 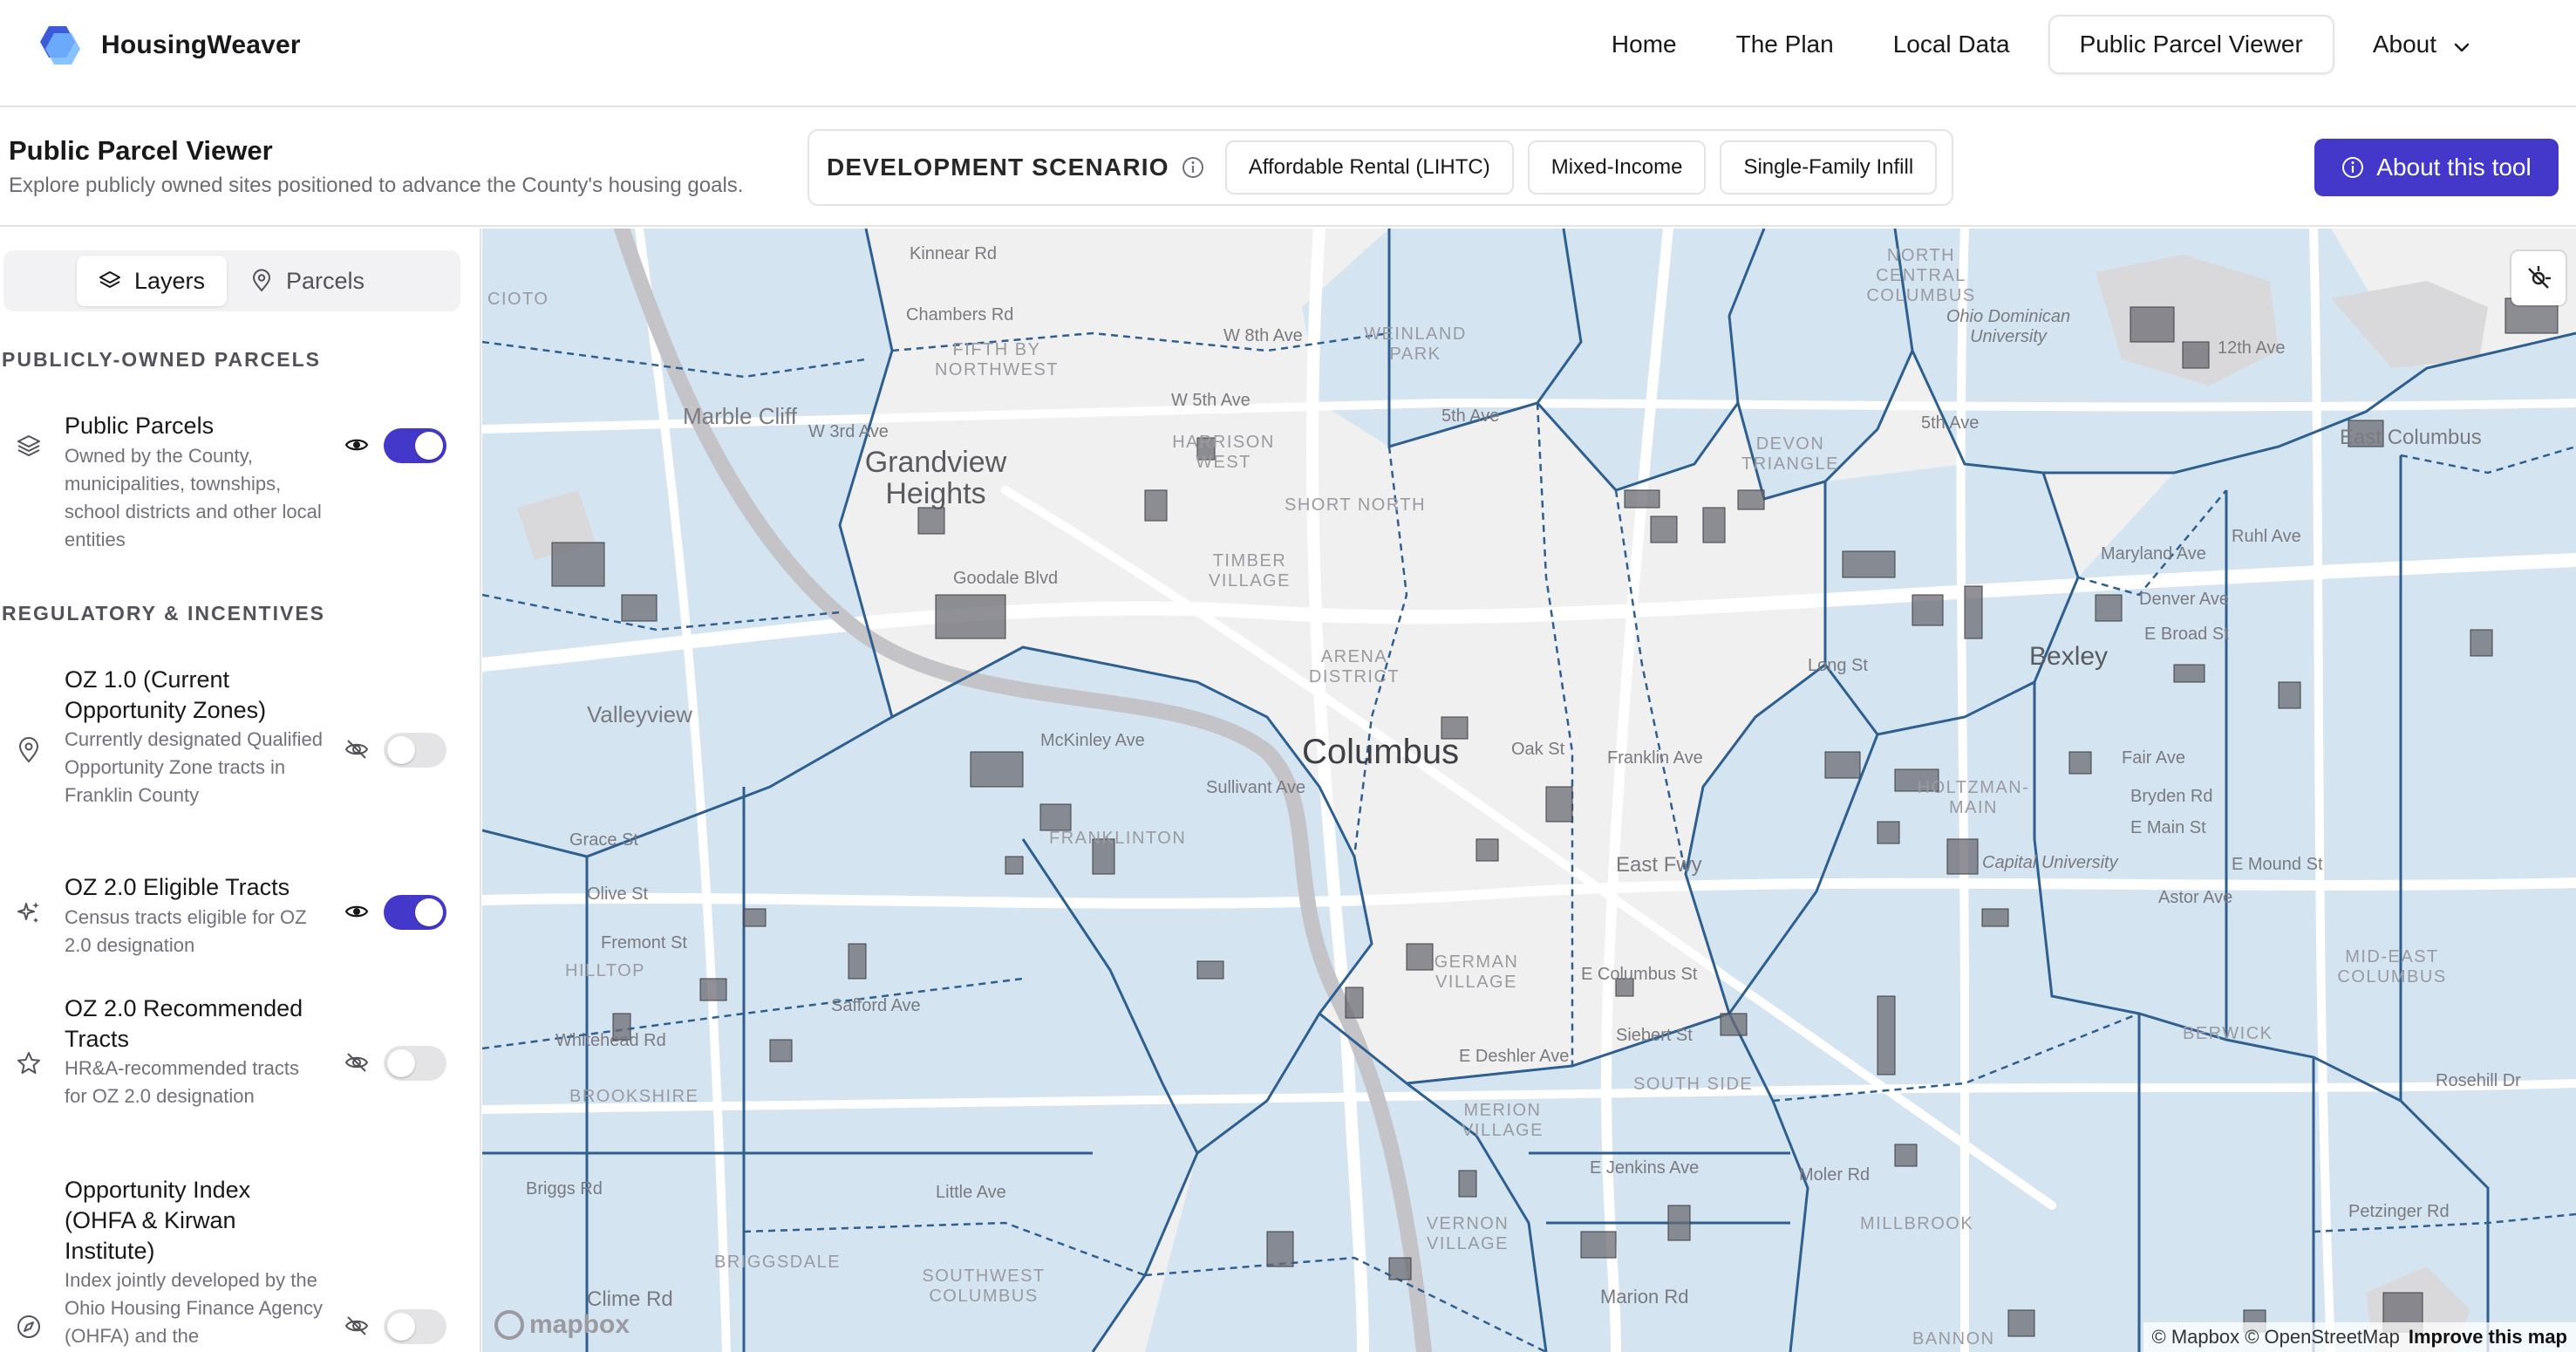 I want to click on scenario-label: DEVELOPMENT SCENARIO, so click(x=998, y=167).